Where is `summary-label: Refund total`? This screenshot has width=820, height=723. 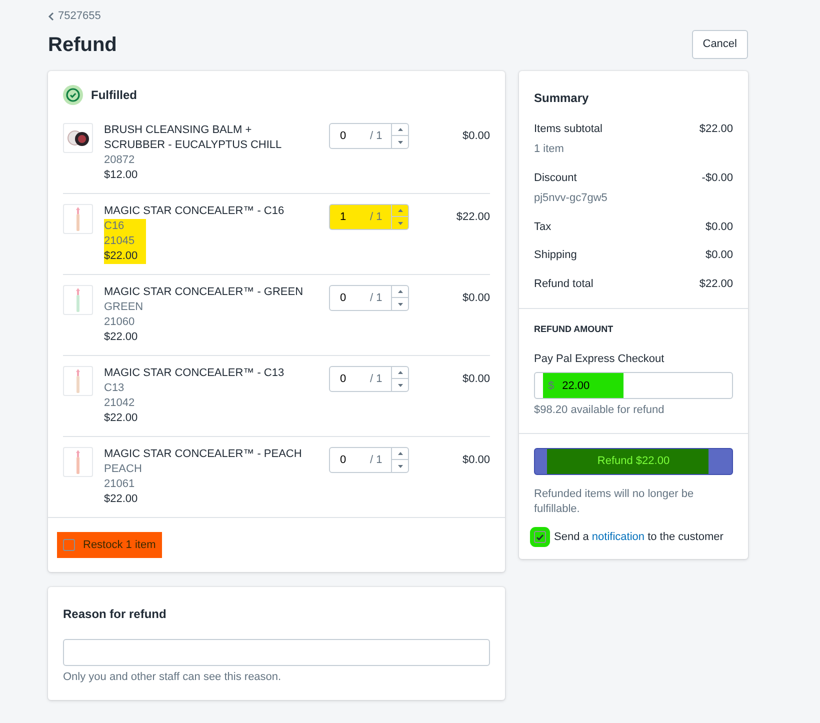 summary-label: Refund total is located at coordinates (564, 284).